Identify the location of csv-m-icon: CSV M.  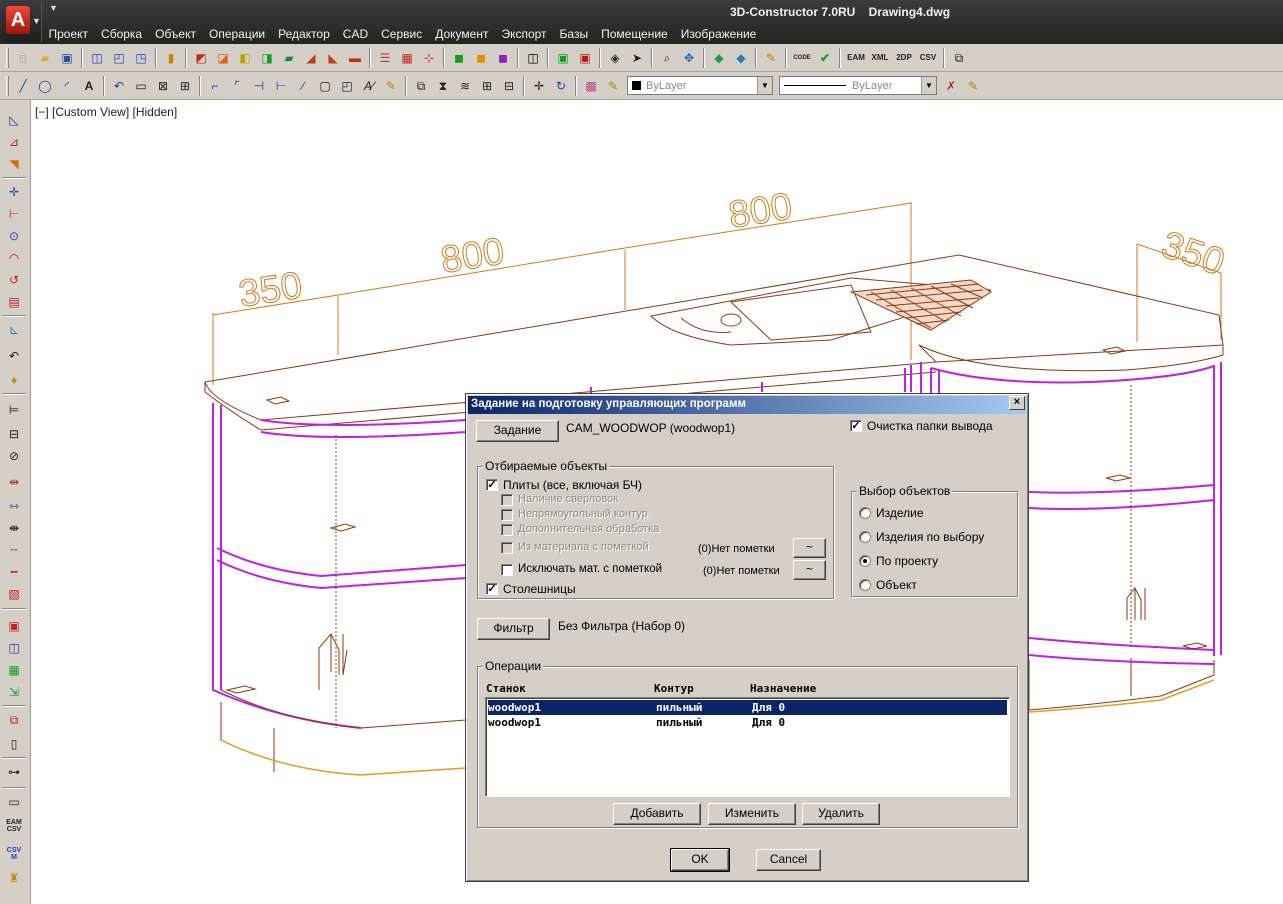
(14, 854).